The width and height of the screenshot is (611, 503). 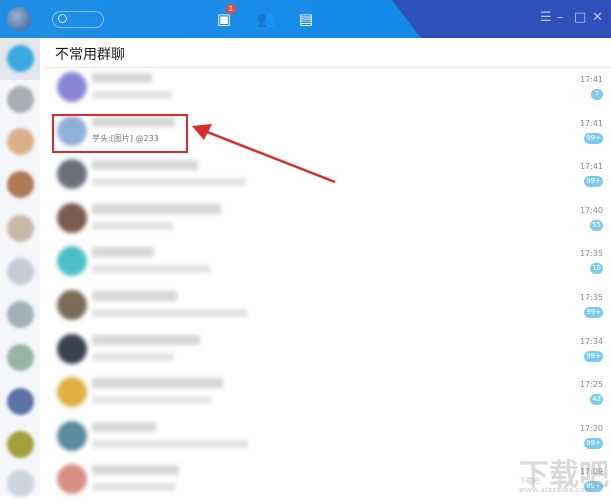 What do you see at coordinates (330, 220) in the screenshot?
I see `conversation-row: 17:40 55` at bounding box center [330, 220].